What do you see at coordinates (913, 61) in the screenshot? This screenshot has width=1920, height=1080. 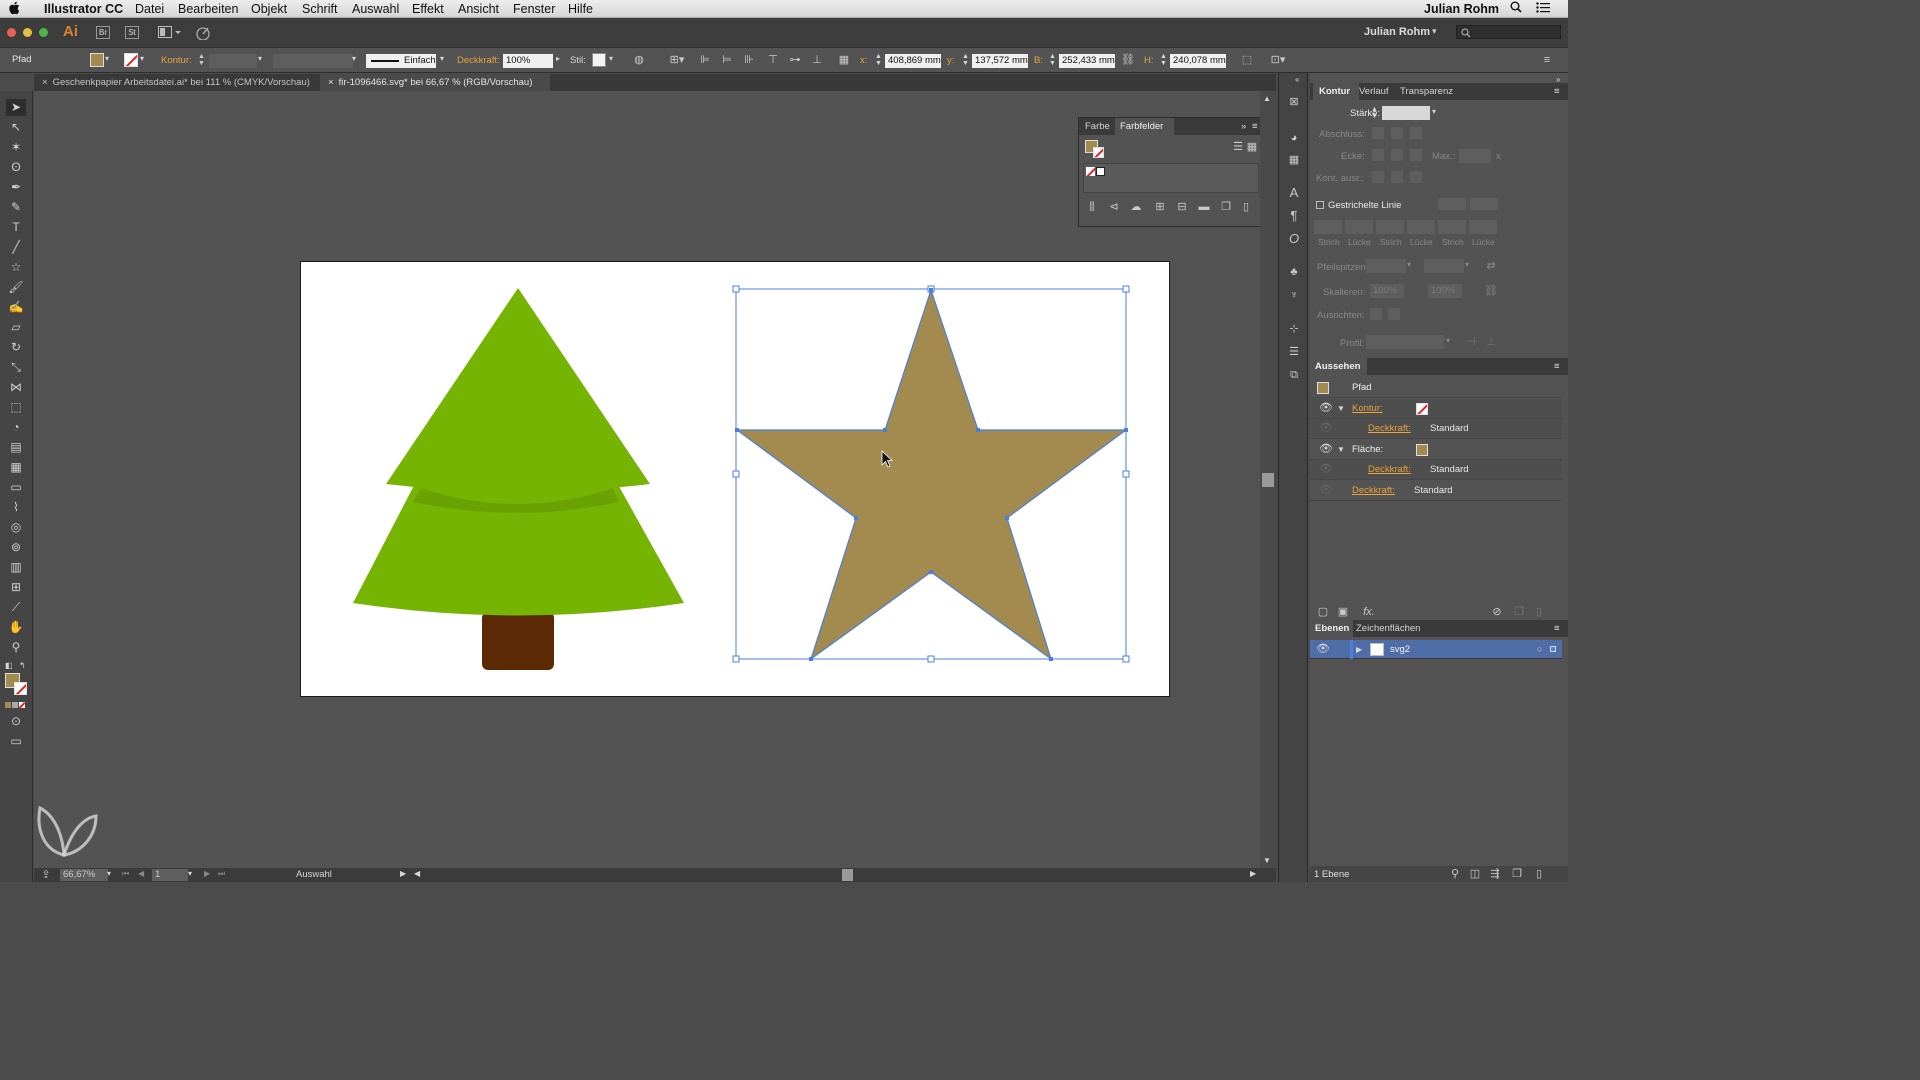 I see `x-position-input: 408,869 mm` at bounding box center [913, 61].